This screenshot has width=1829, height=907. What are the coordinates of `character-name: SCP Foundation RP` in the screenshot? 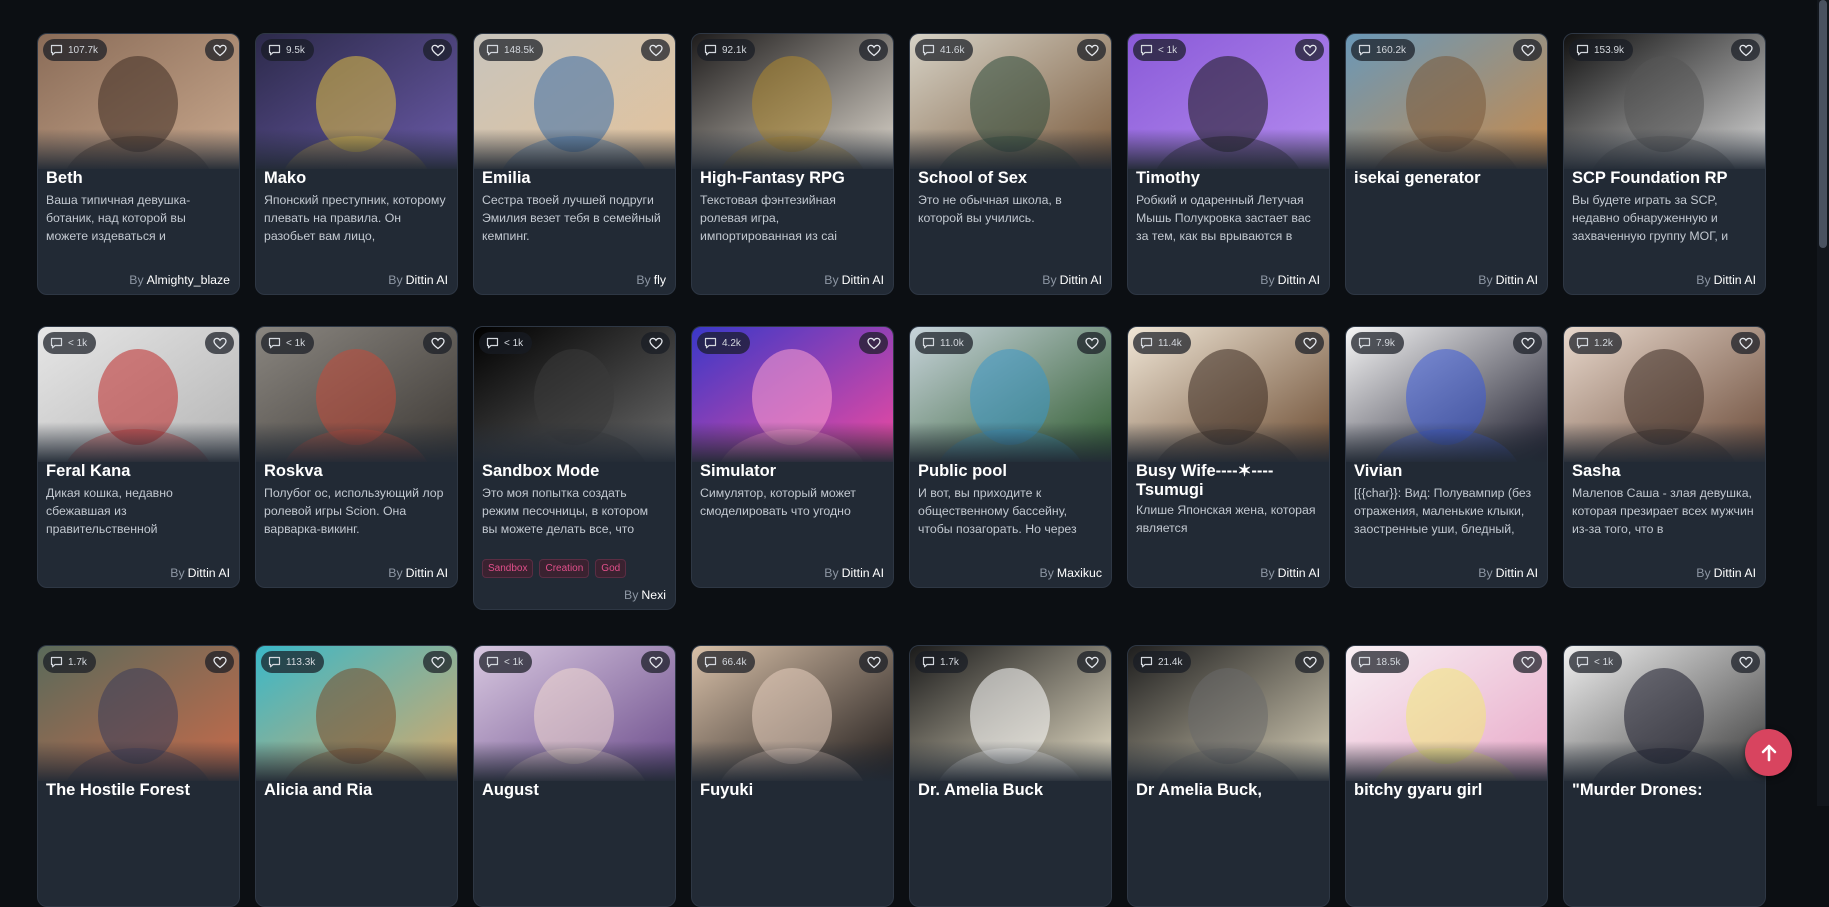 It's located at (1664, 178).